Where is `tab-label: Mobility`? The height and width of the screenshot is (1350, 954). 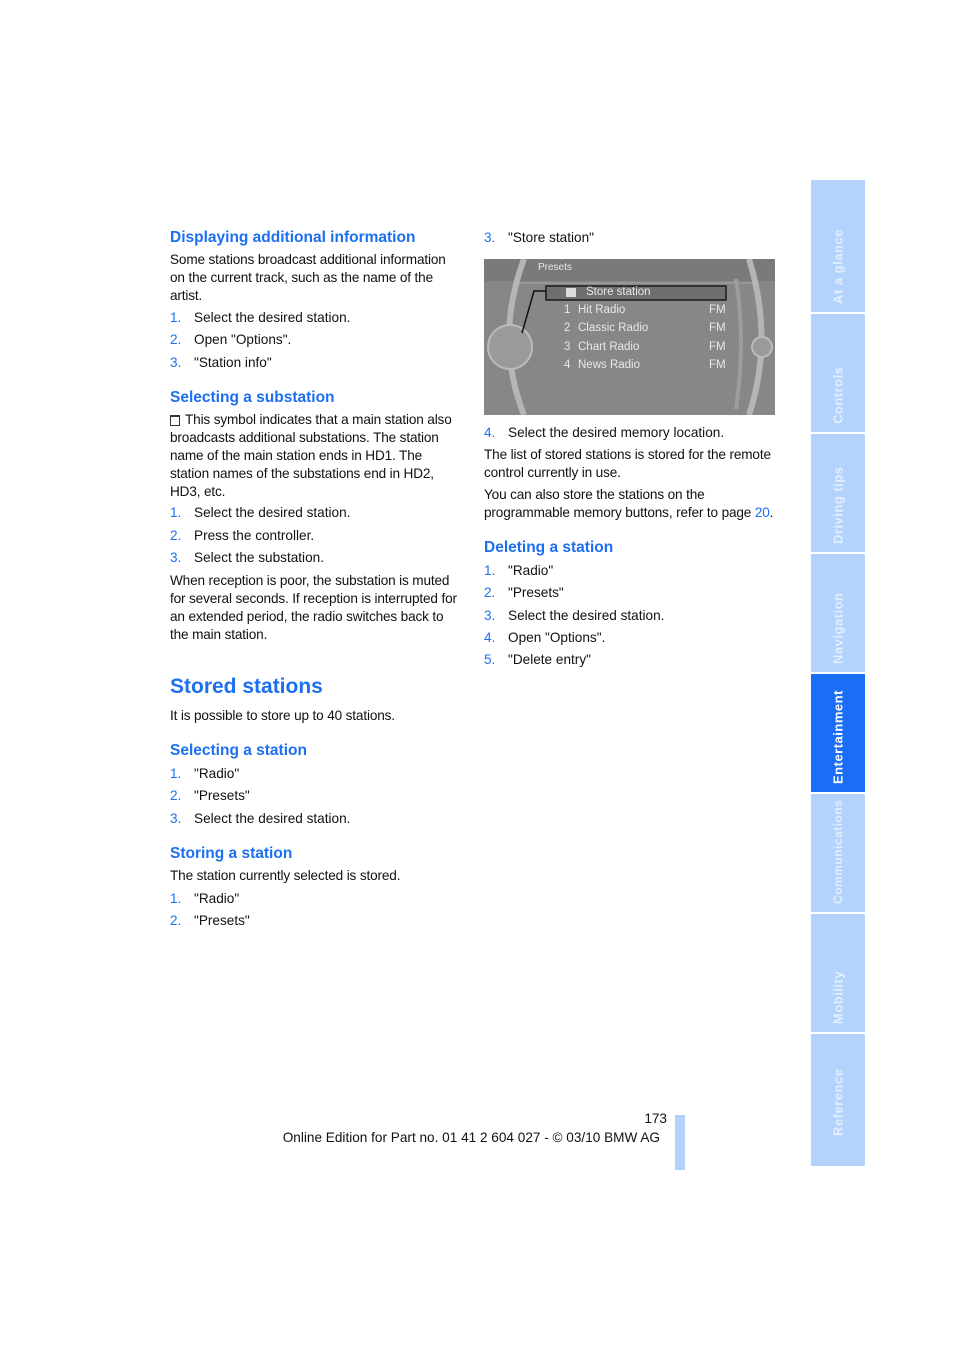 tab-label: Mobility is located at coordinates (838, 997).